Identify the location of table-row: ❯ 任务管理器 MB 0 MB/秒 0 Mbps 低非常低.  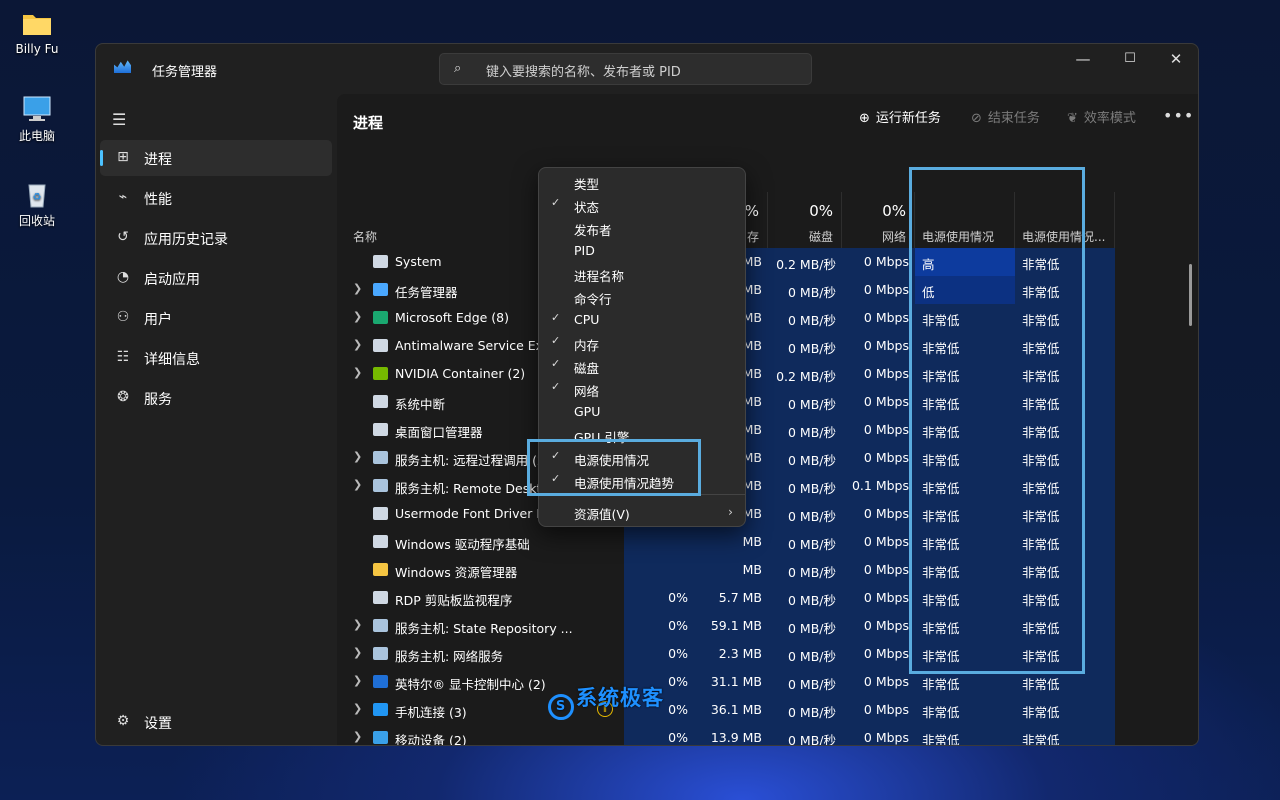
(767, 290).